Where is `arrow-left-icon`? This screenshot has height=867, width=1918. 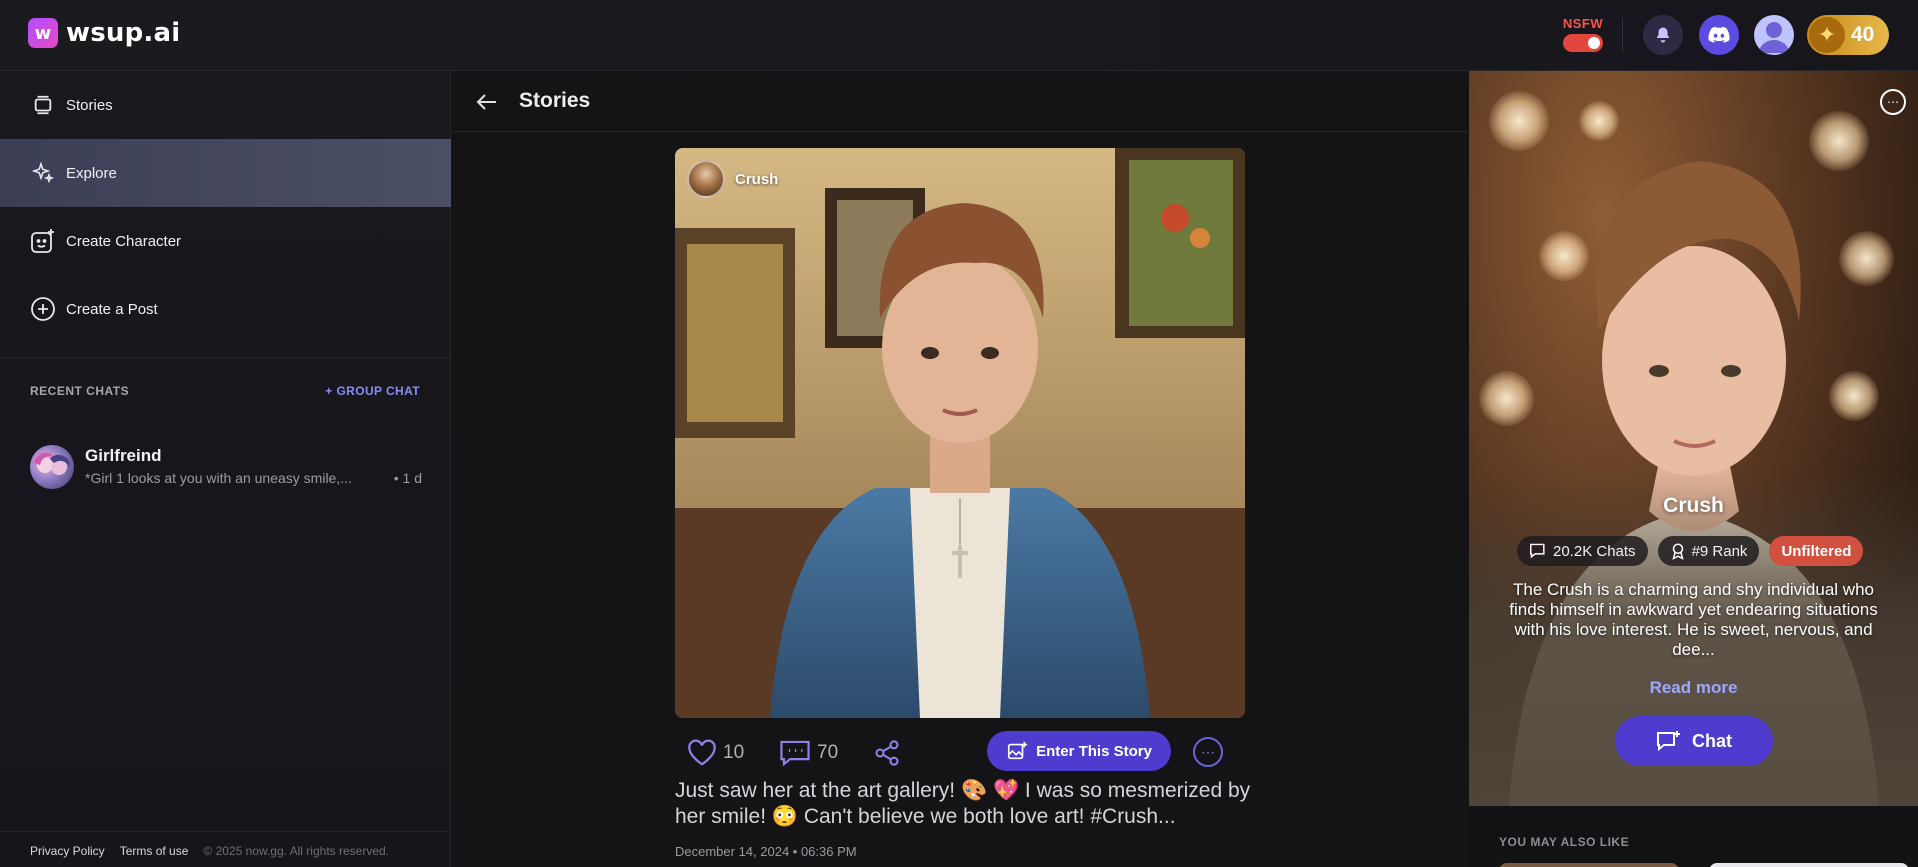
arrow-left-icon is located at coordinates (486, 102).